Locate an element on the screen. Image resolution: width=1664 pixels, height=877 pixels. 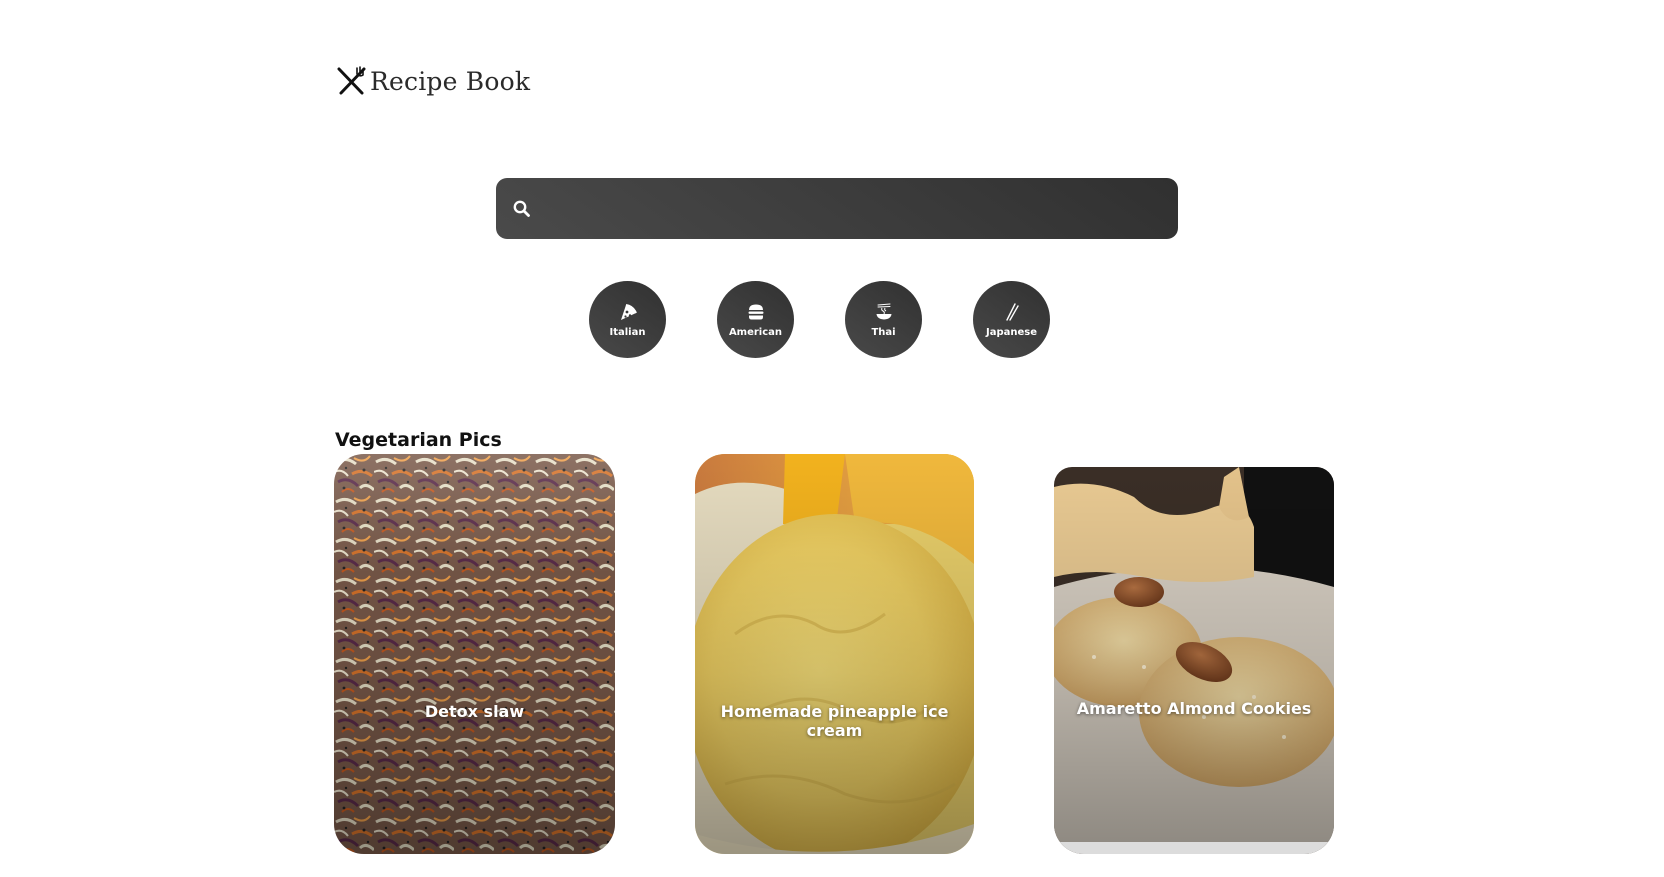
search-input is located at coordinates (855, 208).